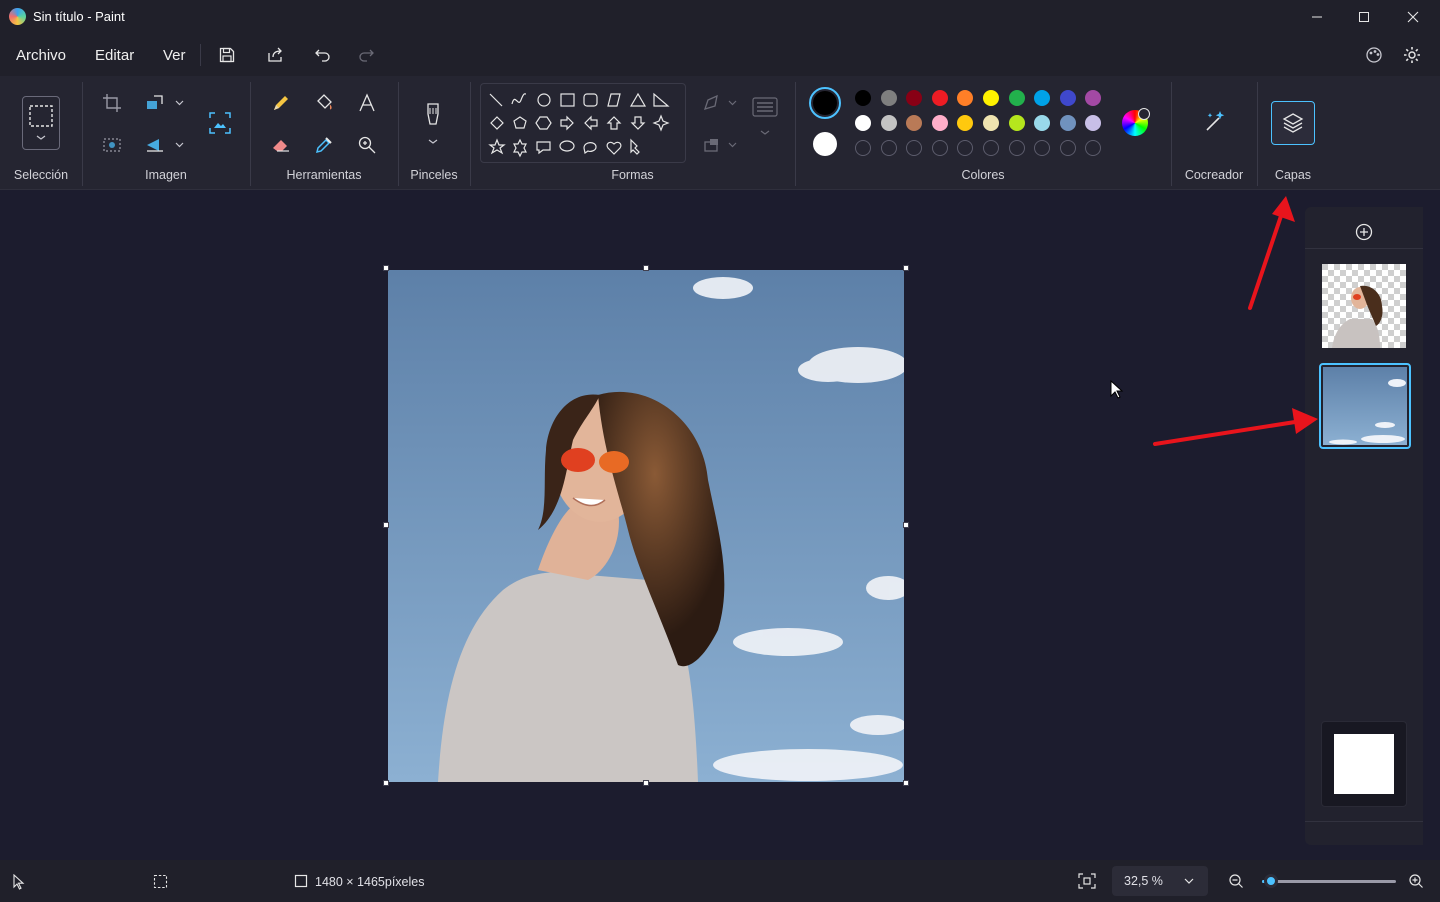 The image size is (1440, 902). Describe the element at coordinates (1214, 121) in the screenshot. I see `cocreator-button` at that location.